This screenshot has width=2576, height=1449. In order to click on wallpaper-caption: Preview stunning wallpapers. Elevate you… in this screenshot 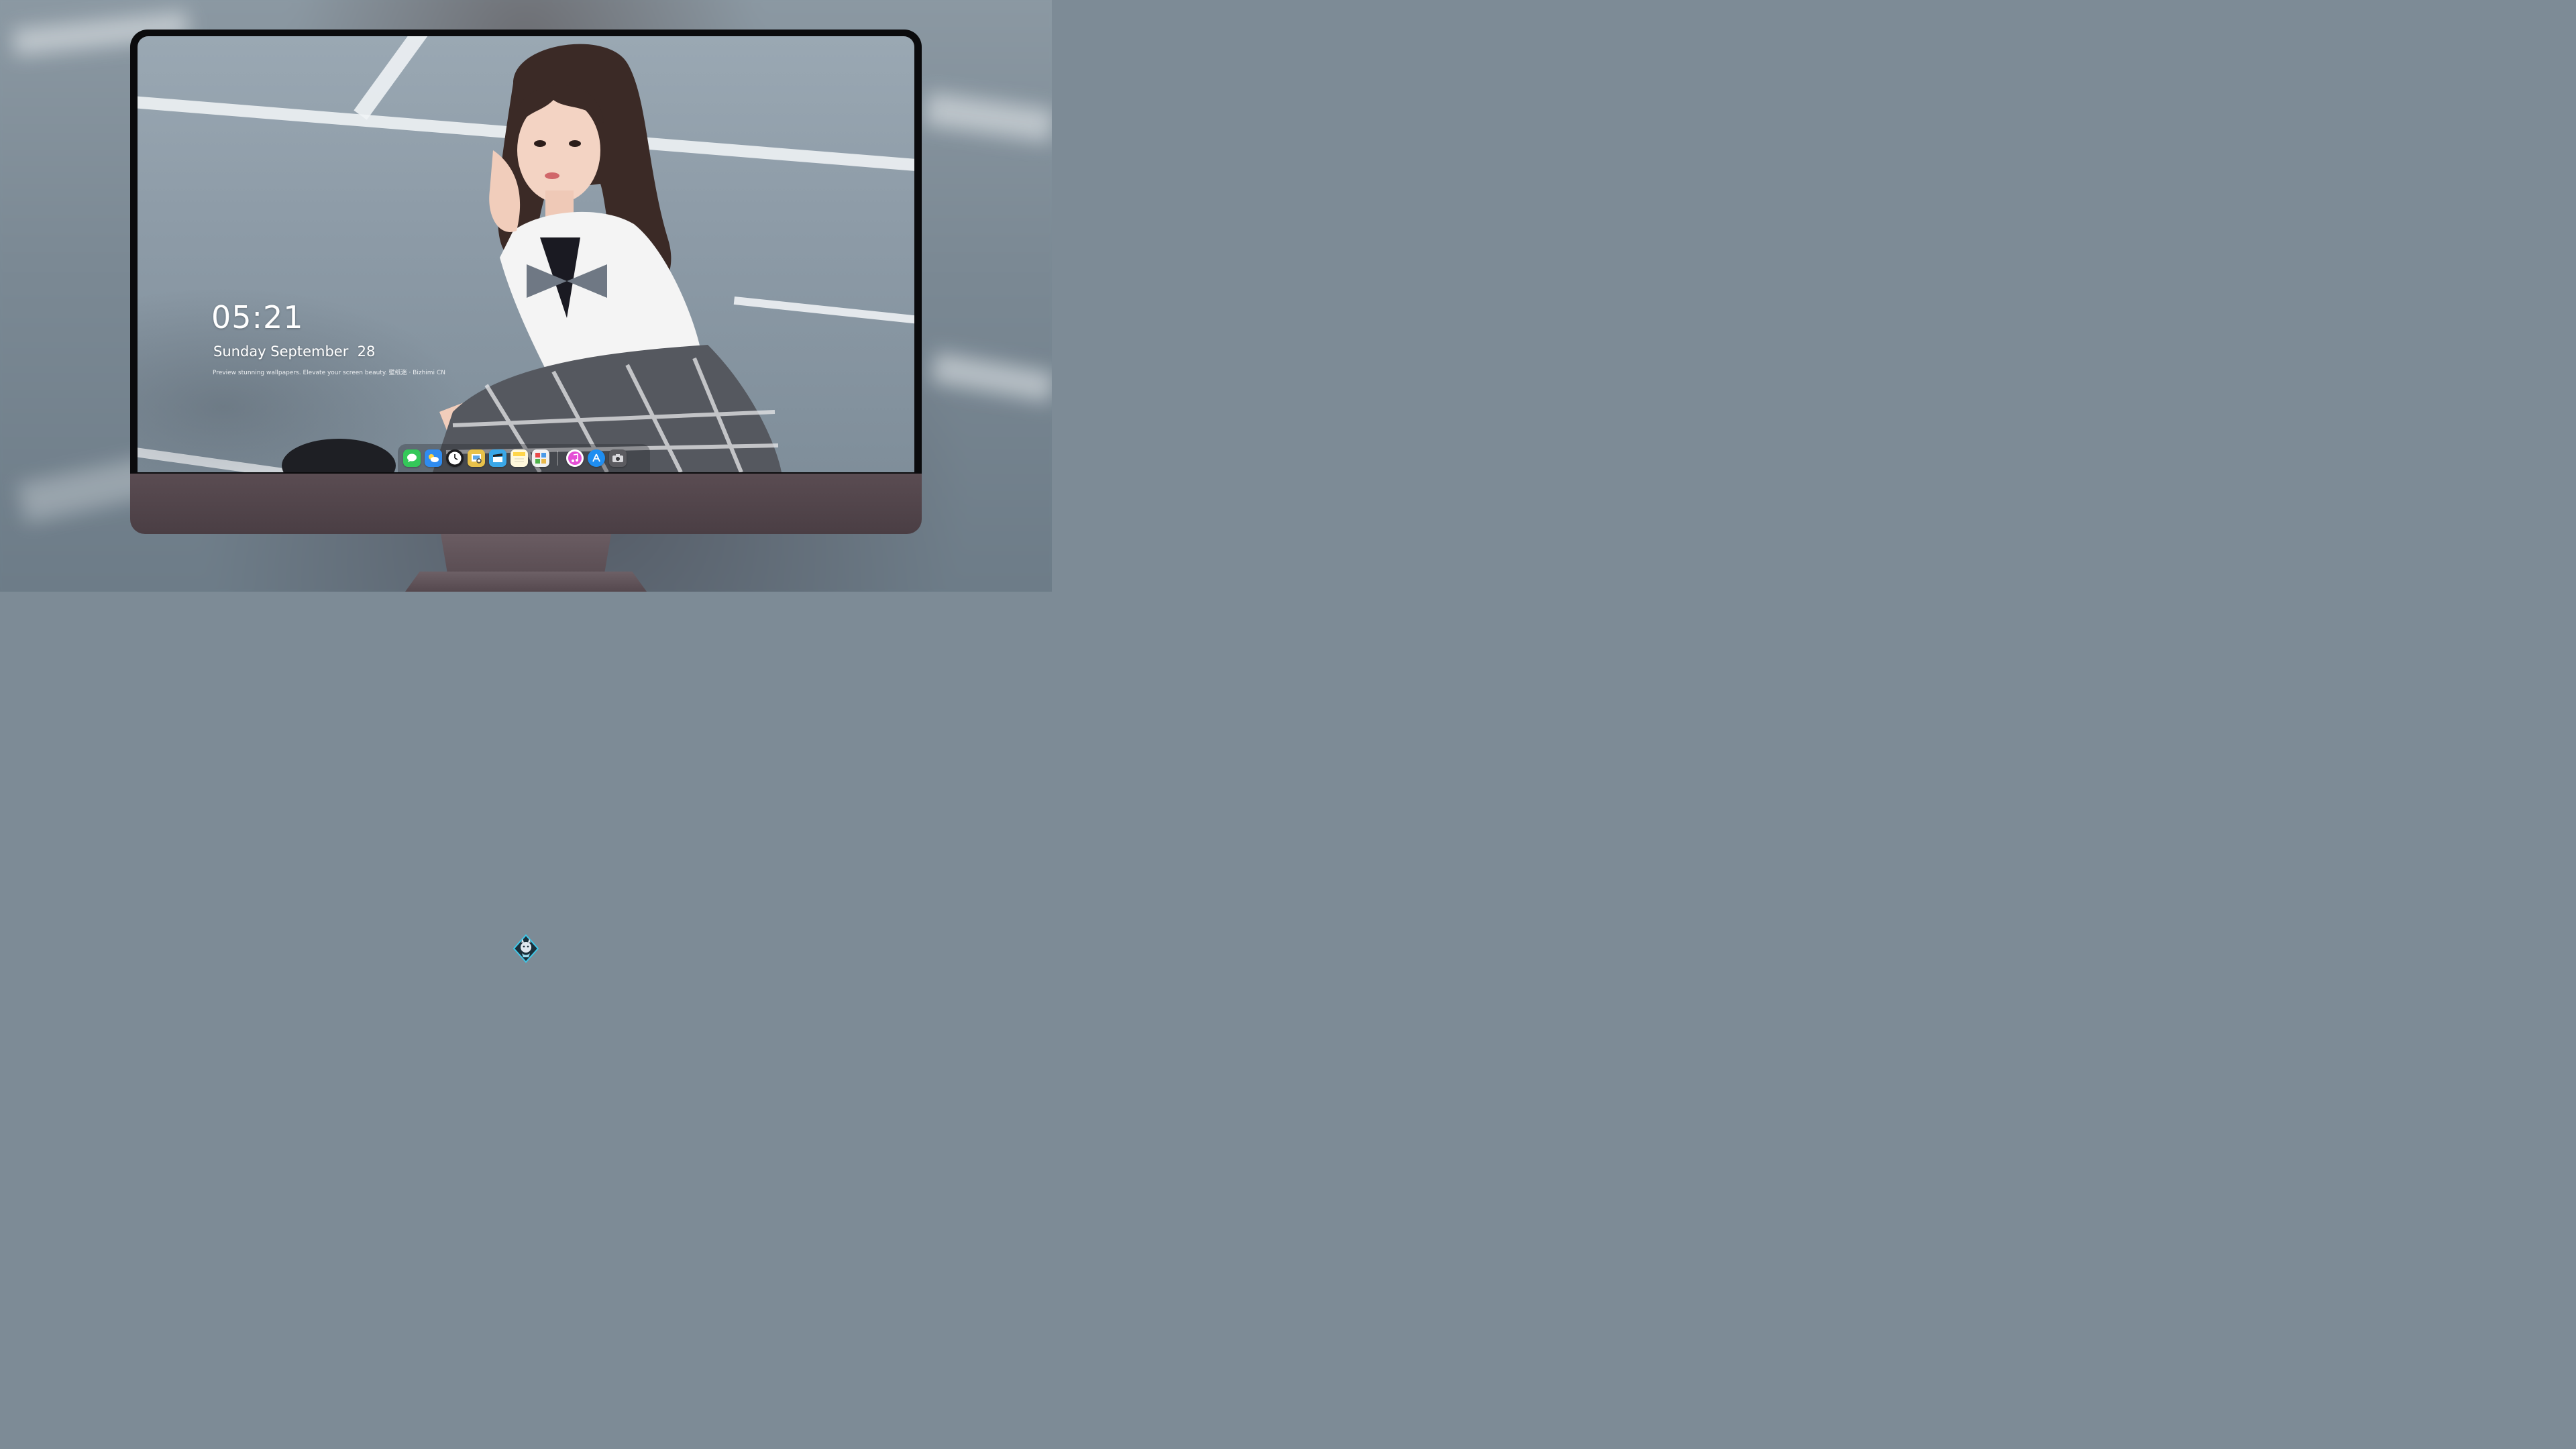, I will do `click(329, 373)`.